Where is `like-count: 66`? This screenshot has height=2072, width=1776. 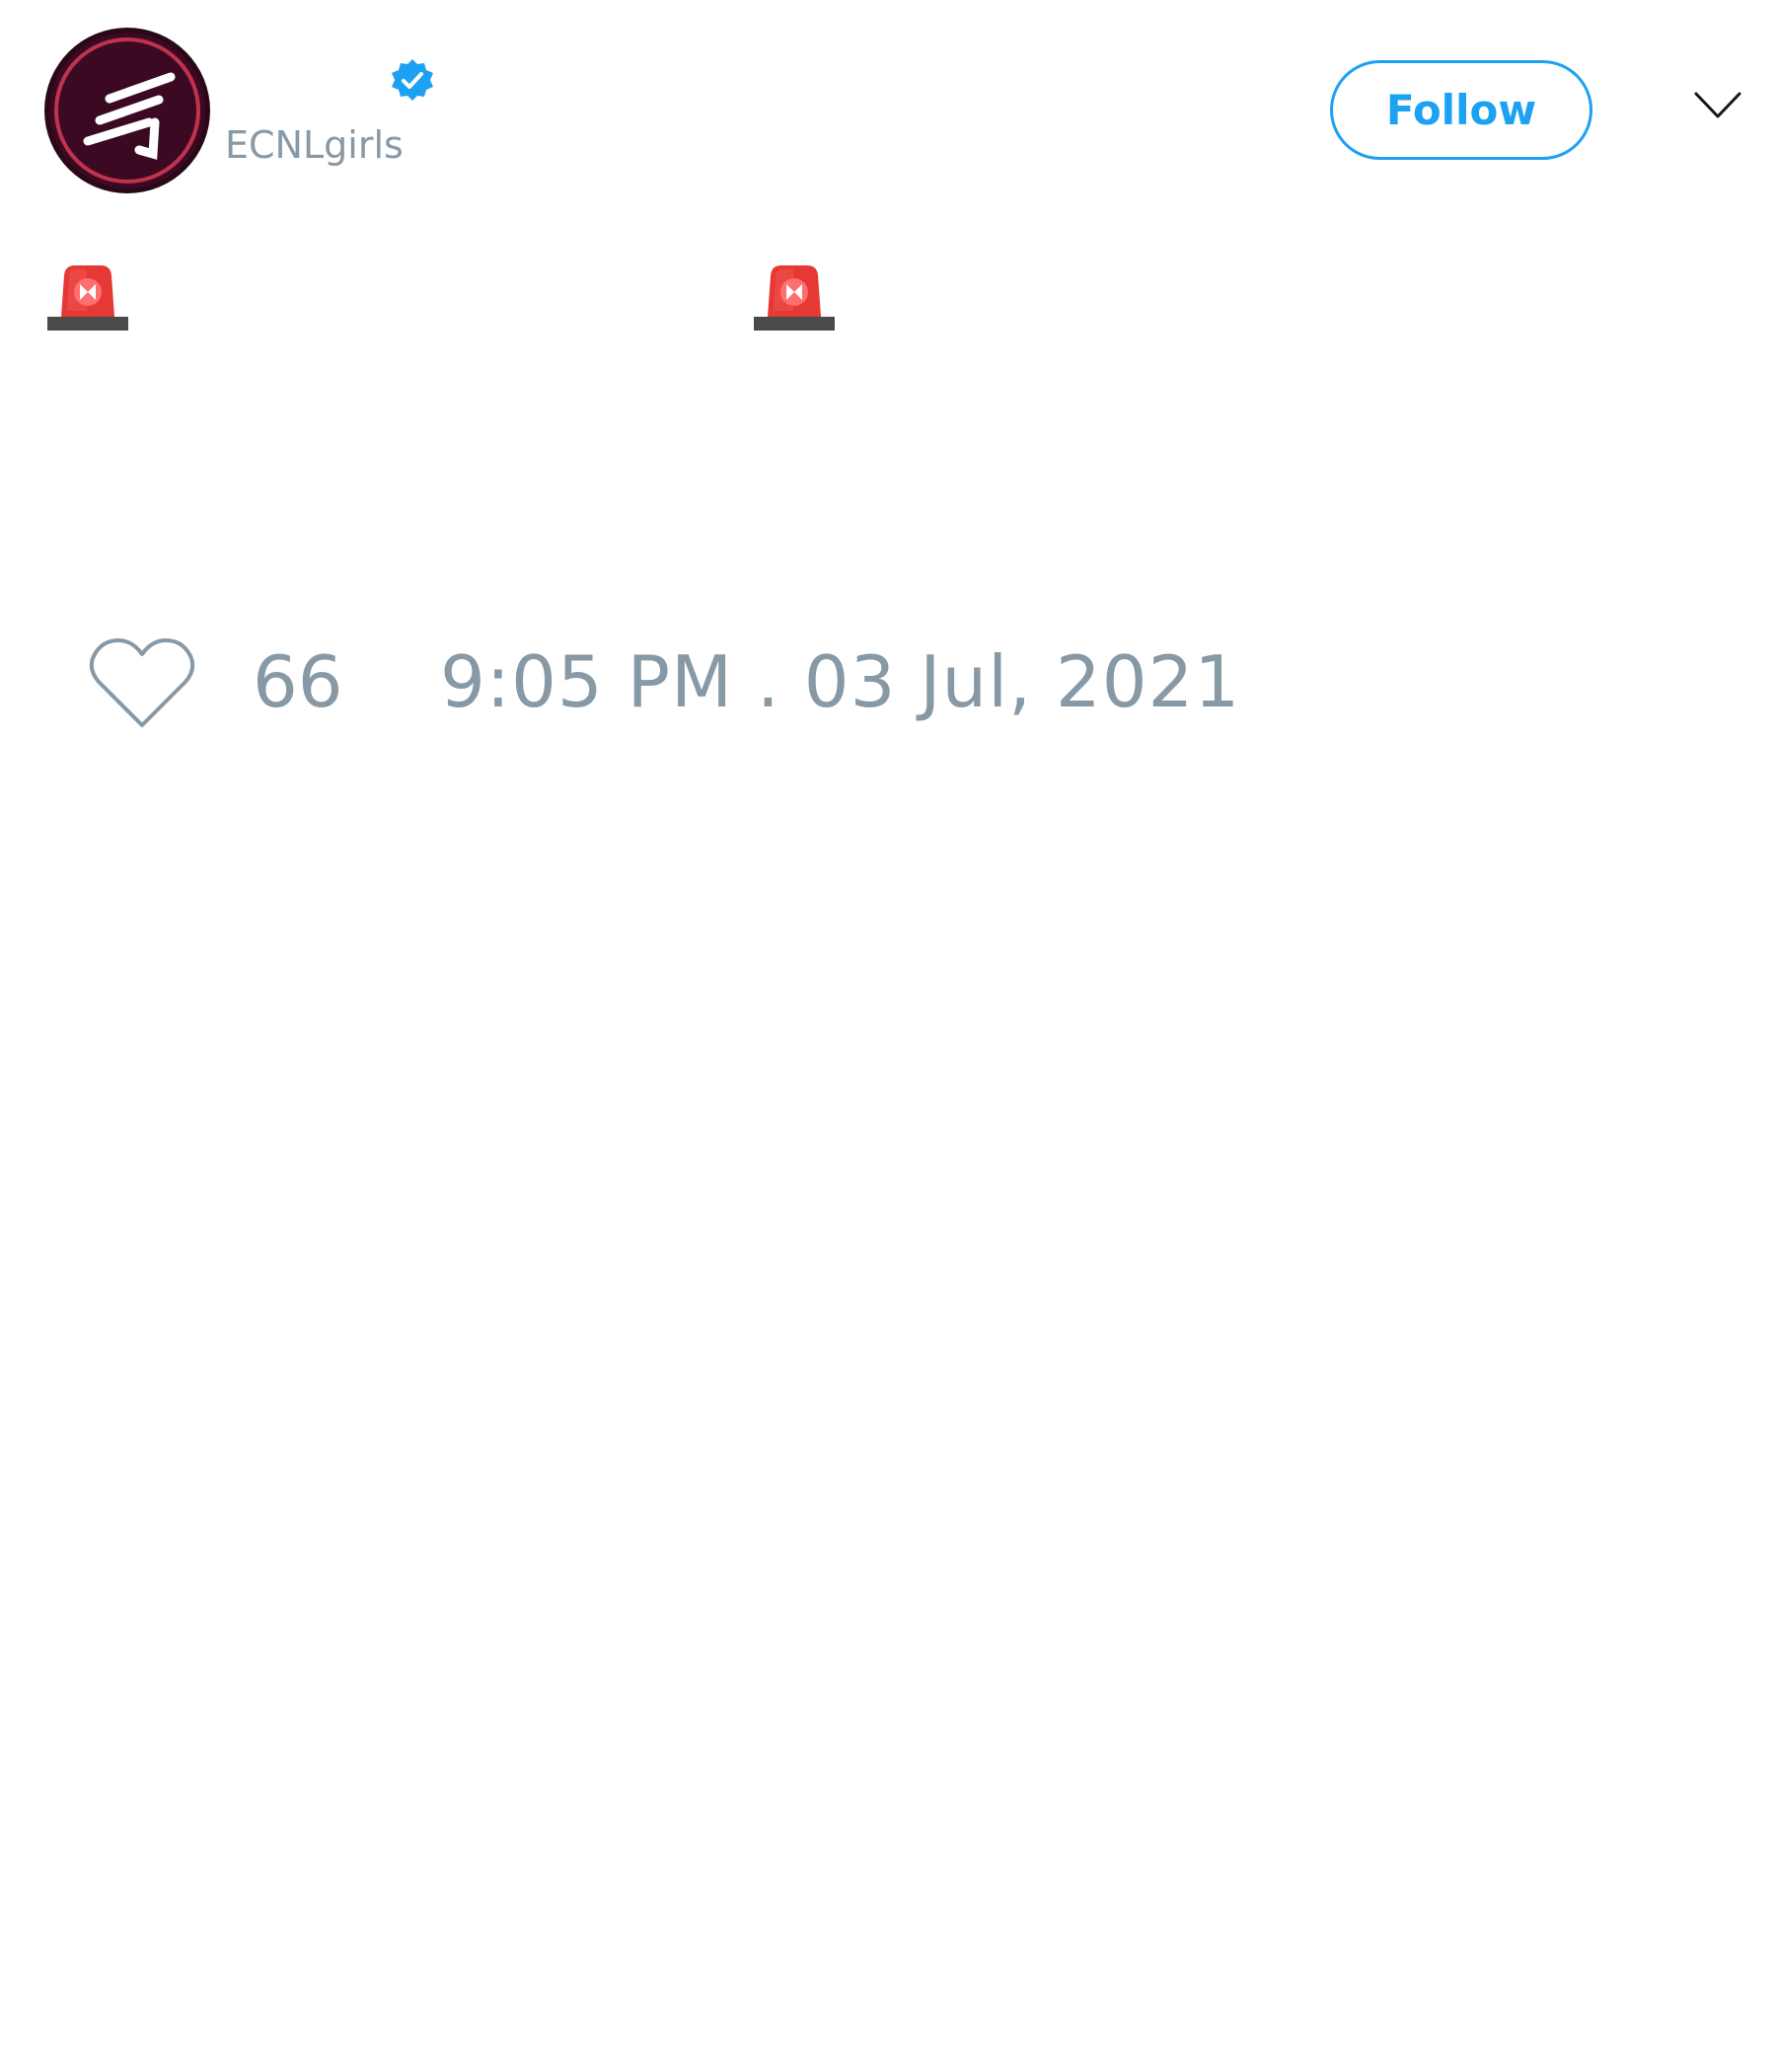 like-count: 66 is located at coordinates (298, 681).